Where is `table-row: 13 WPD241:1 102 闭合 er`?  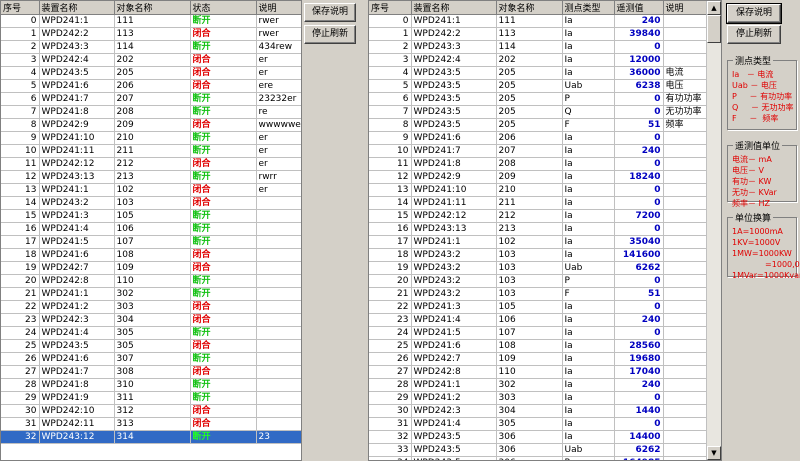 table-row: 13 WPD241:1 102 闭合 er is located at coordinates (151, 190).